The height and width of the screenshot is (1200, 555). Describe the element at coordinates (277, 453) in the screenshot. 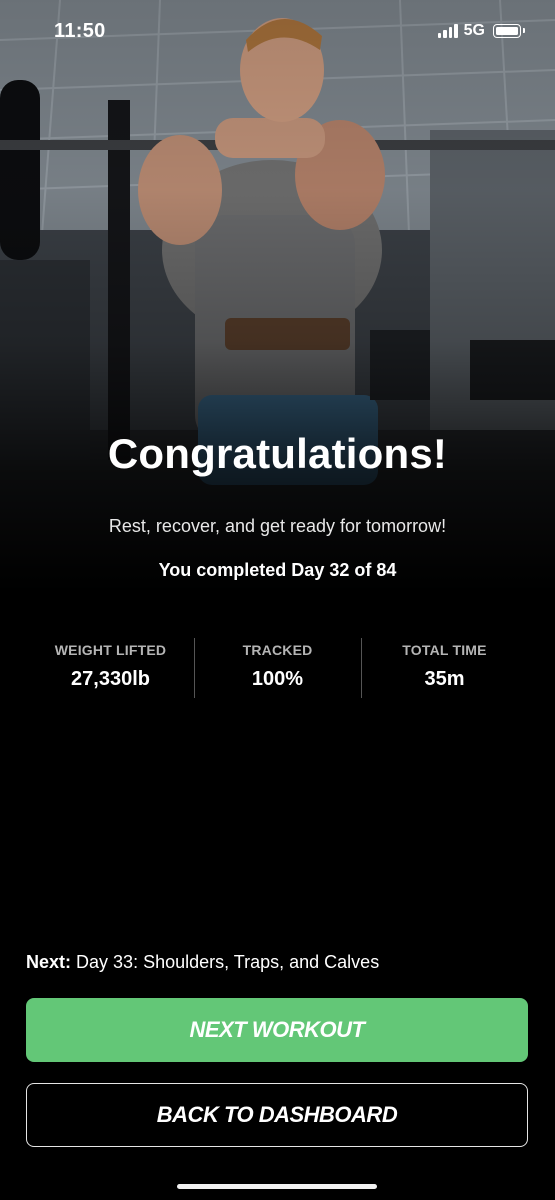

I see `congratulations-title: Congratulations!` at that location.